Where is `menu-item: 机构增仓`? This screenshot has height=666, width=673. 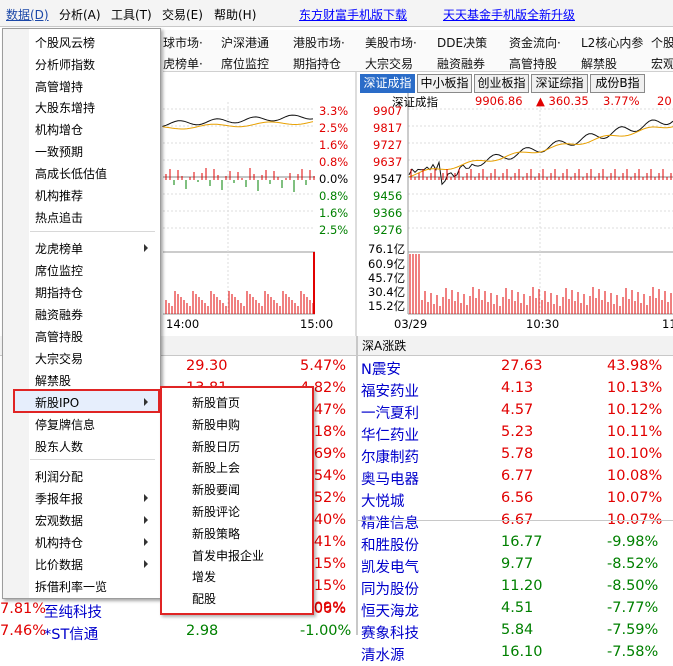 menu-item: 机构增仓 is located at coordinates (59, 129).